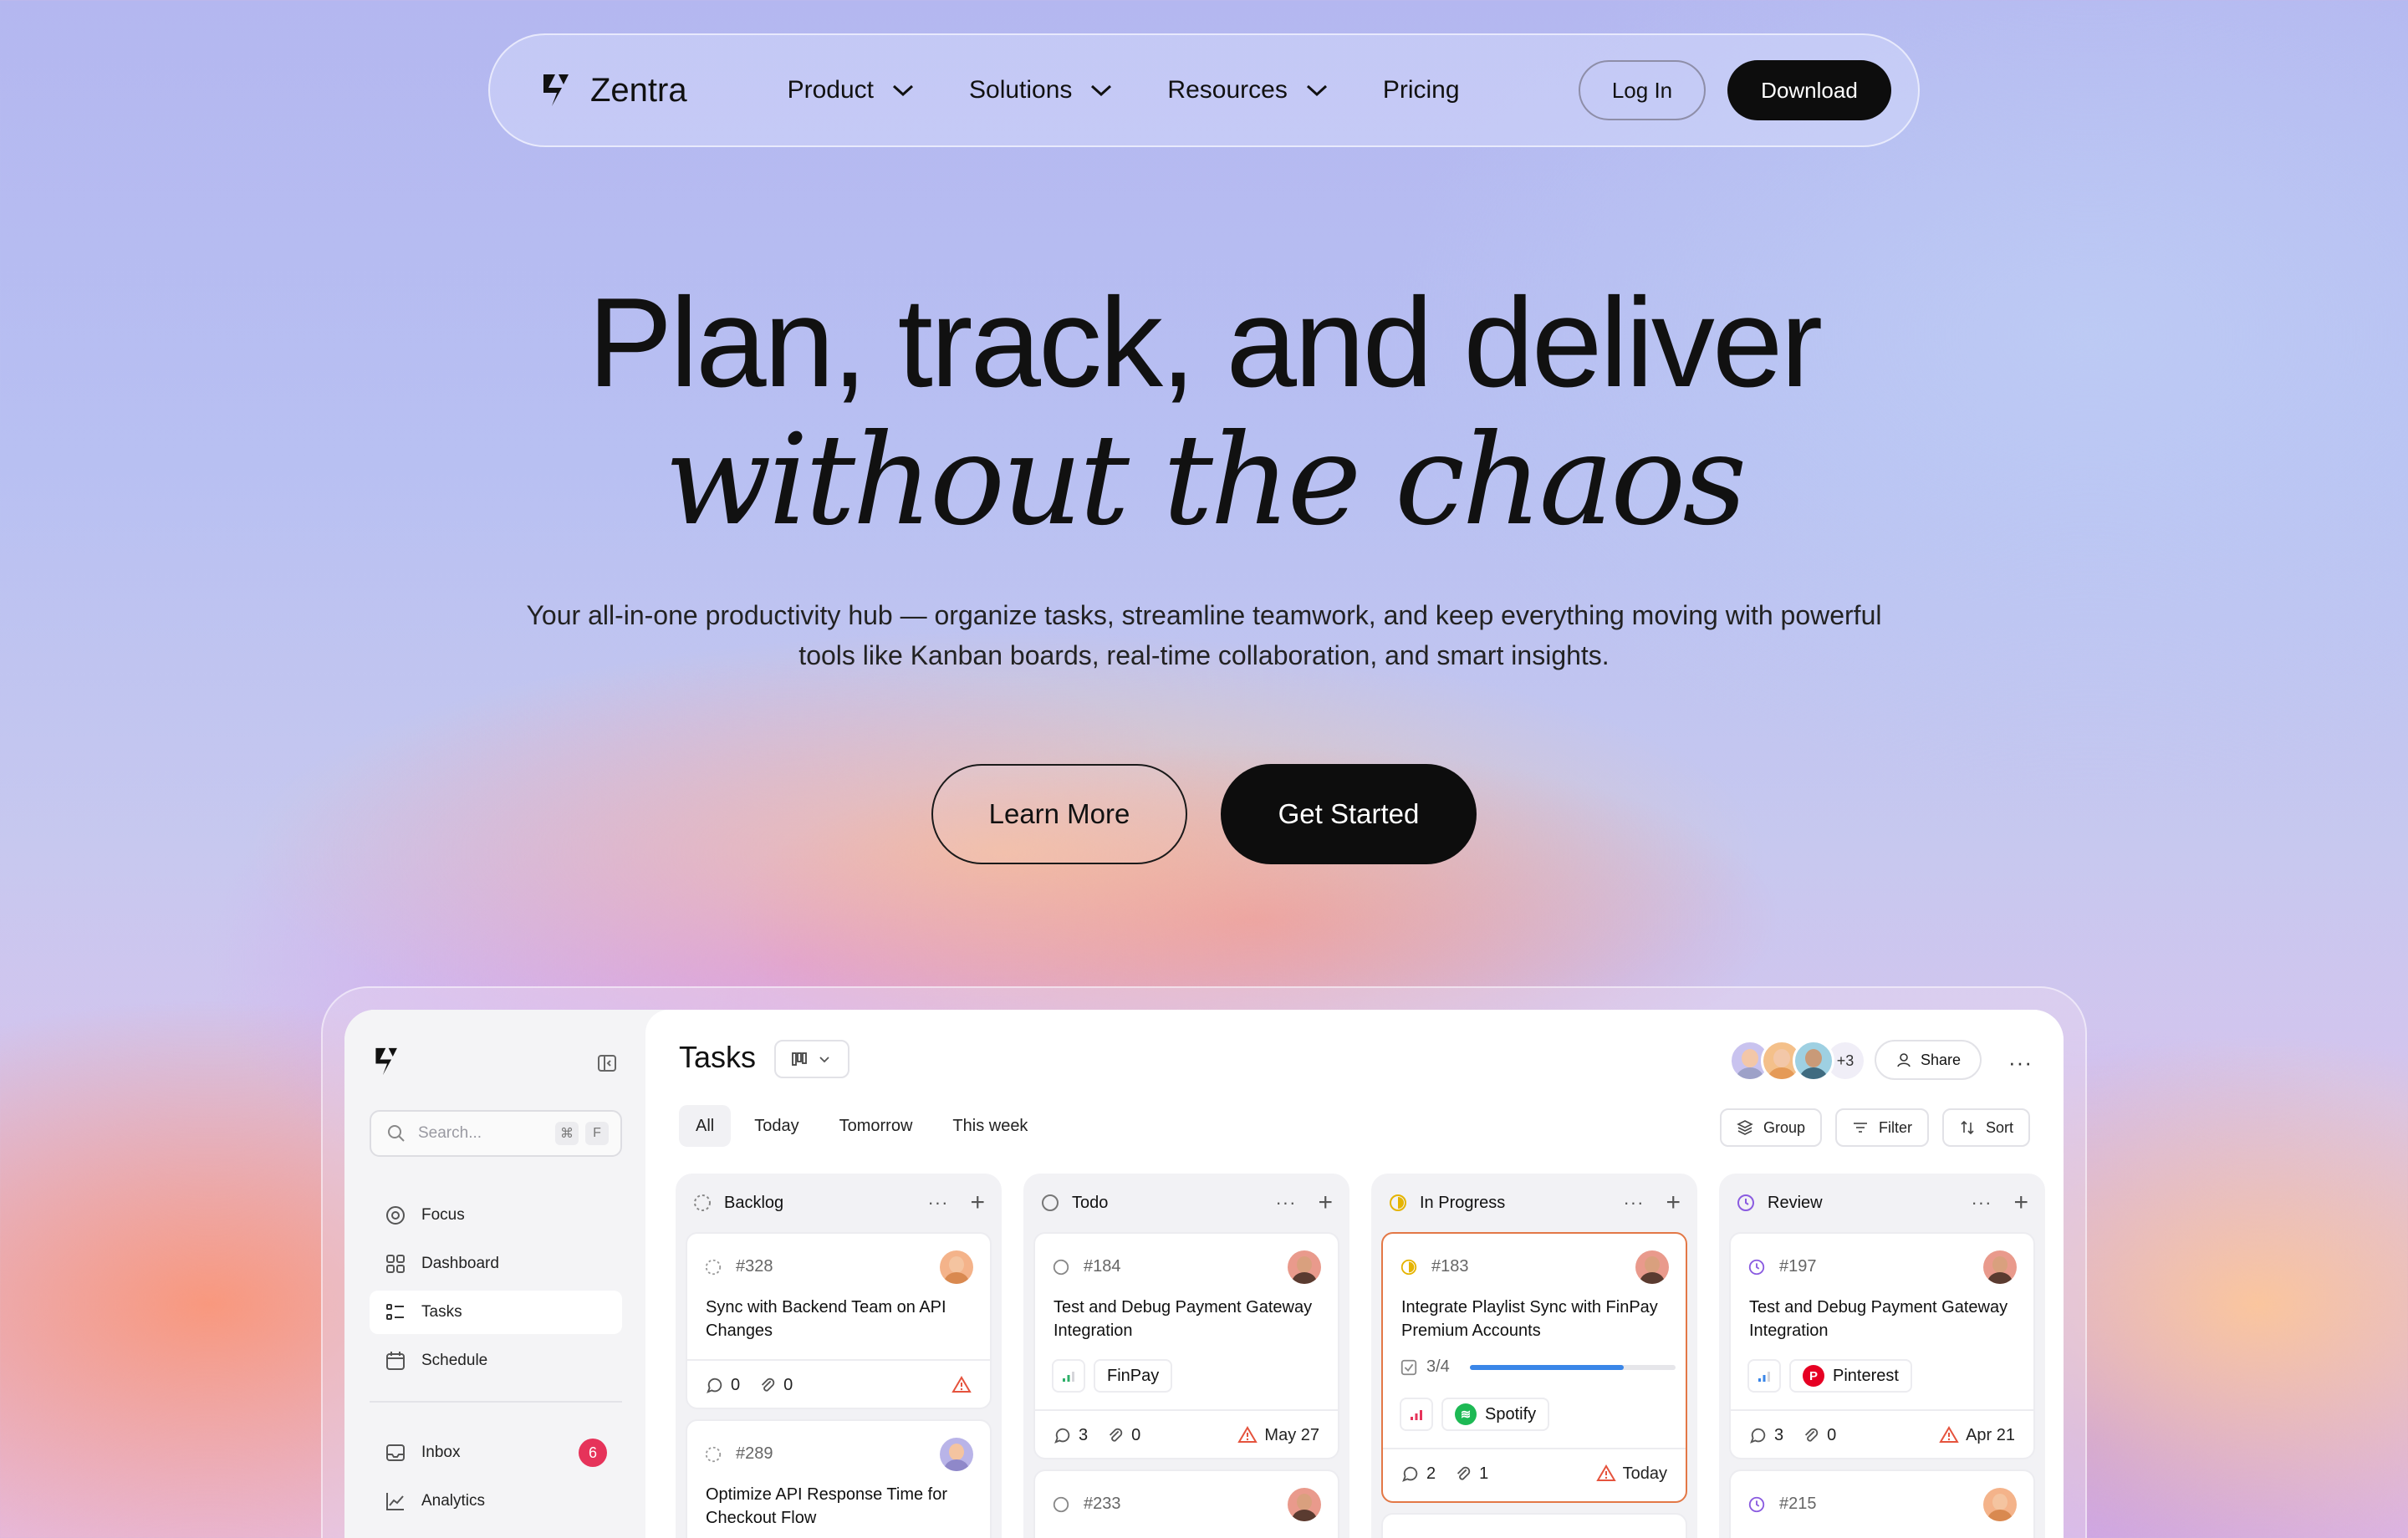 Image resolution: width=2408 pixels, height=1538 pixels. What do you see at coordinates (496, 1453) in the screenshot?
I see `sidebar-item-inbox: Inbox 6` at bounding box center [496, 1453].